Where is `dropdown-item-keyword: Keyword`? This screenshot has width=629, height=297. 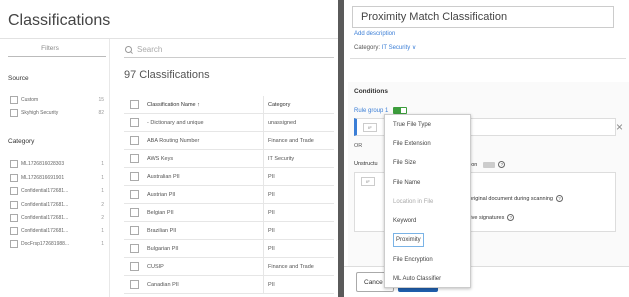
dropdown-item-keyword: Keyword is located at coordinates (427, 220).